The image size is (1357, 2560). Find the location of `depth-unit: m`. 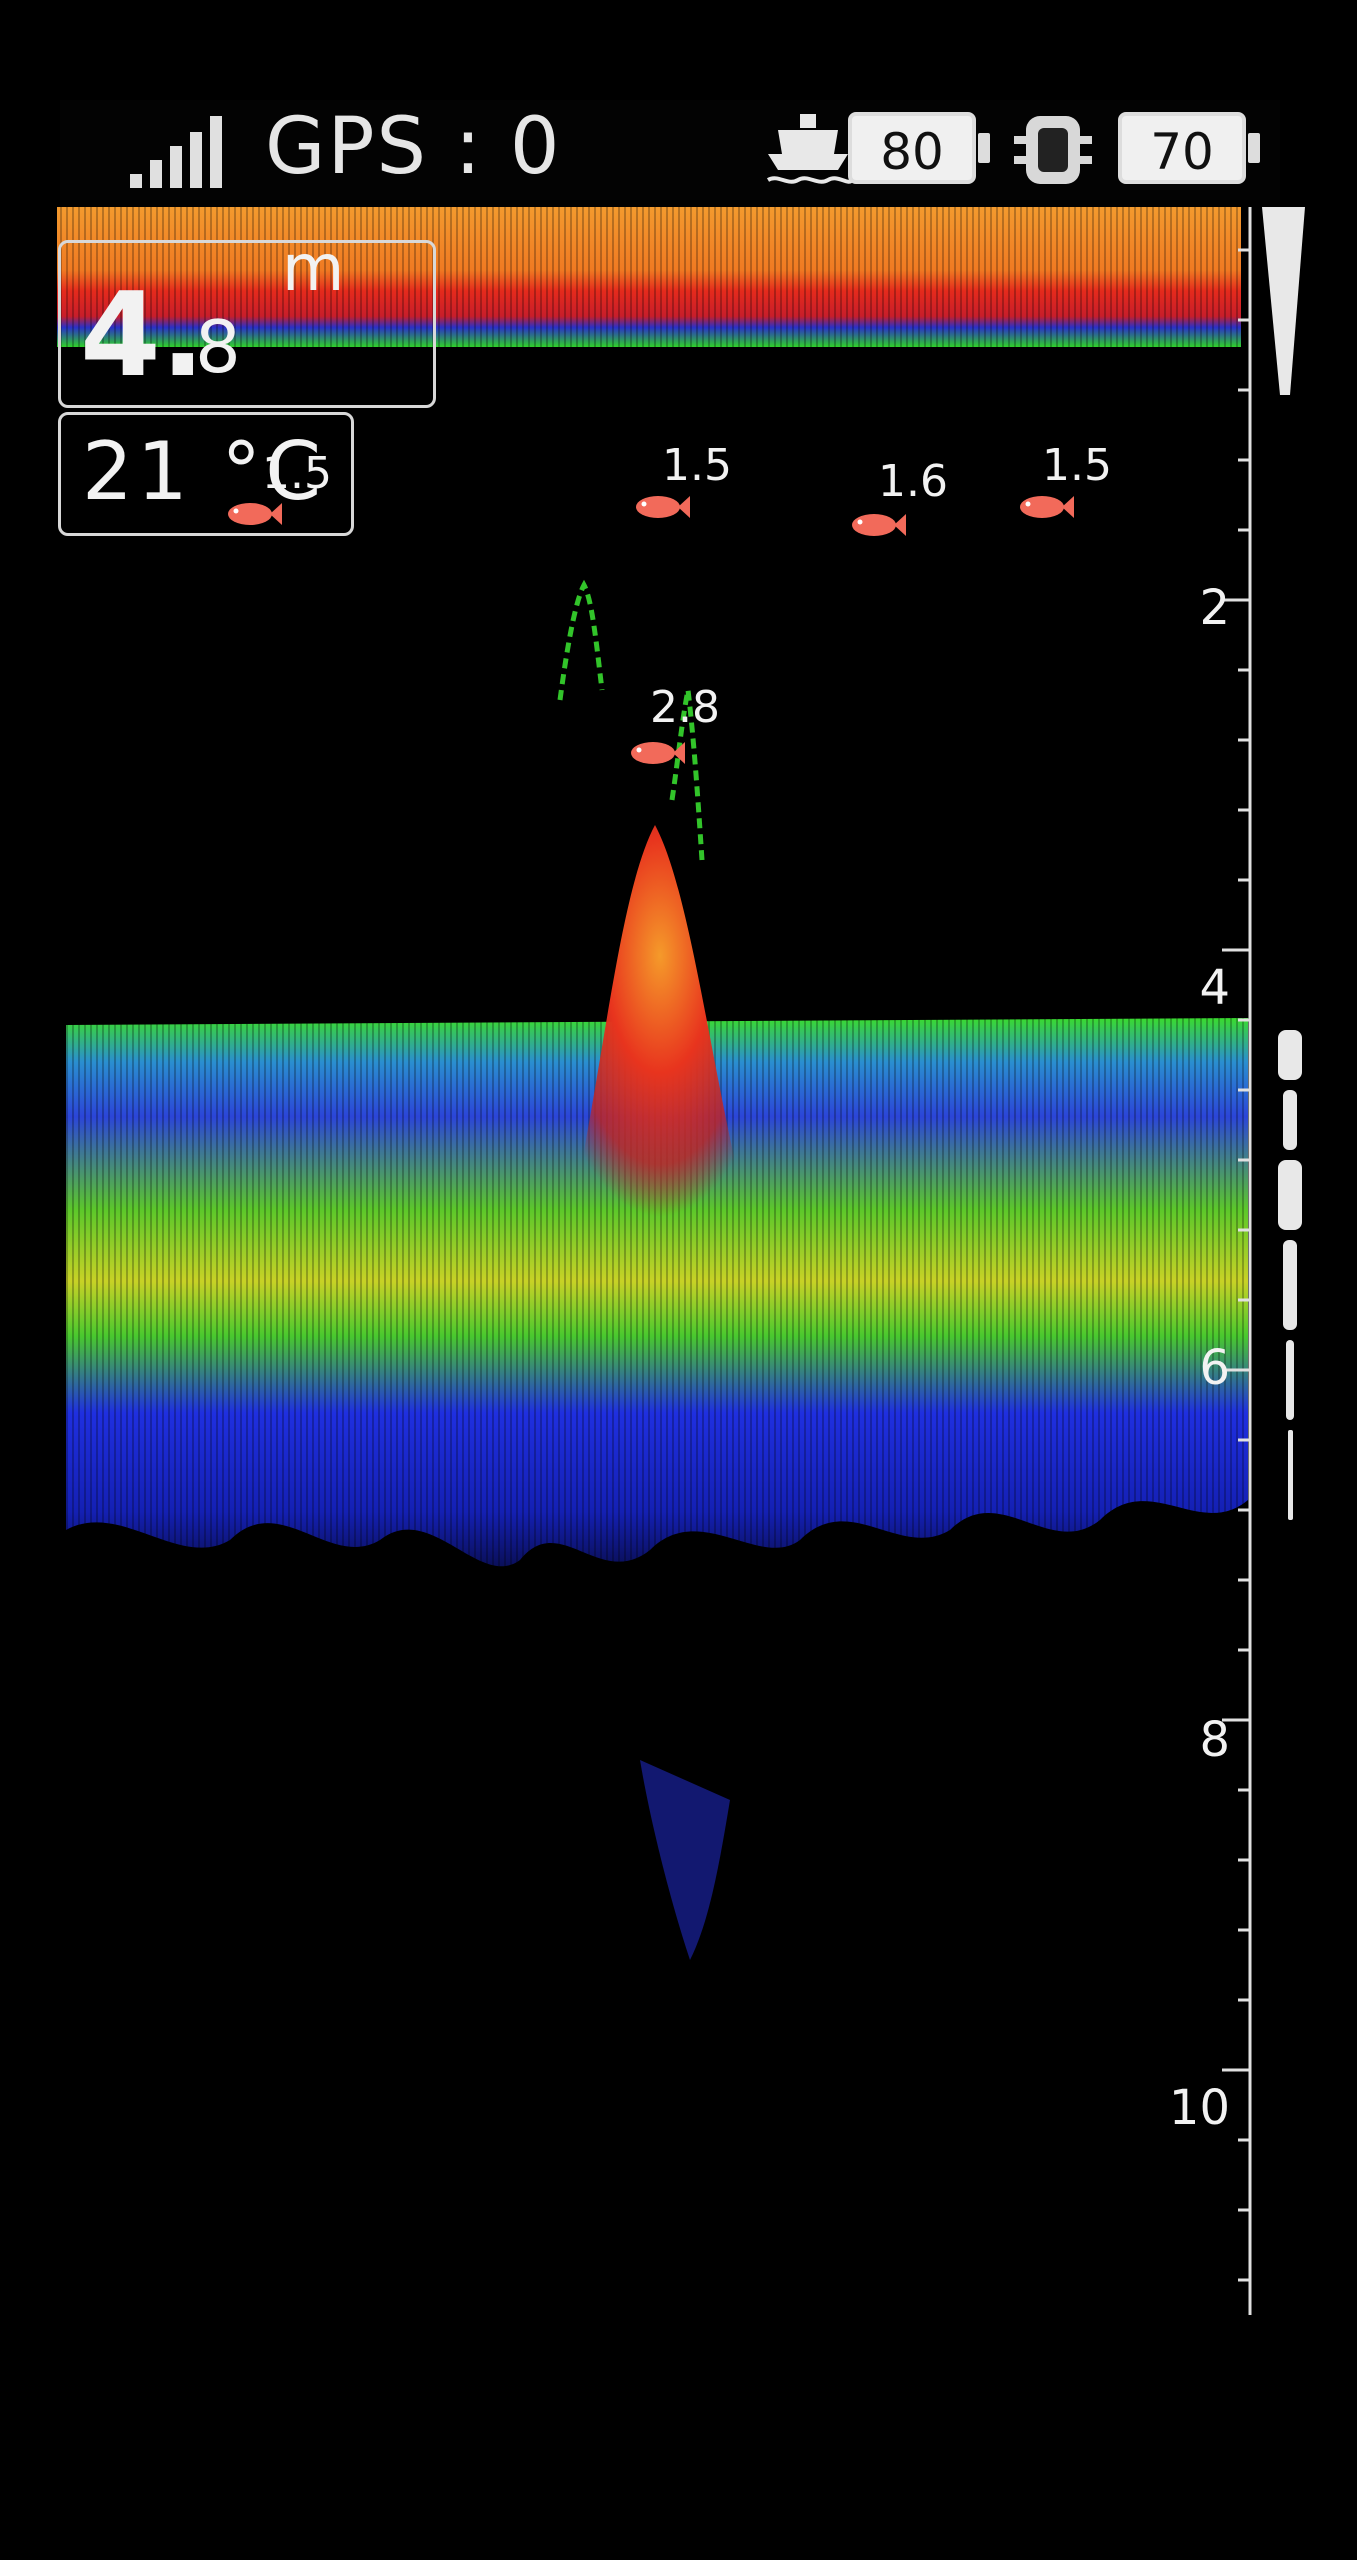

depth-unit: m is located at coordinates (313, 269).